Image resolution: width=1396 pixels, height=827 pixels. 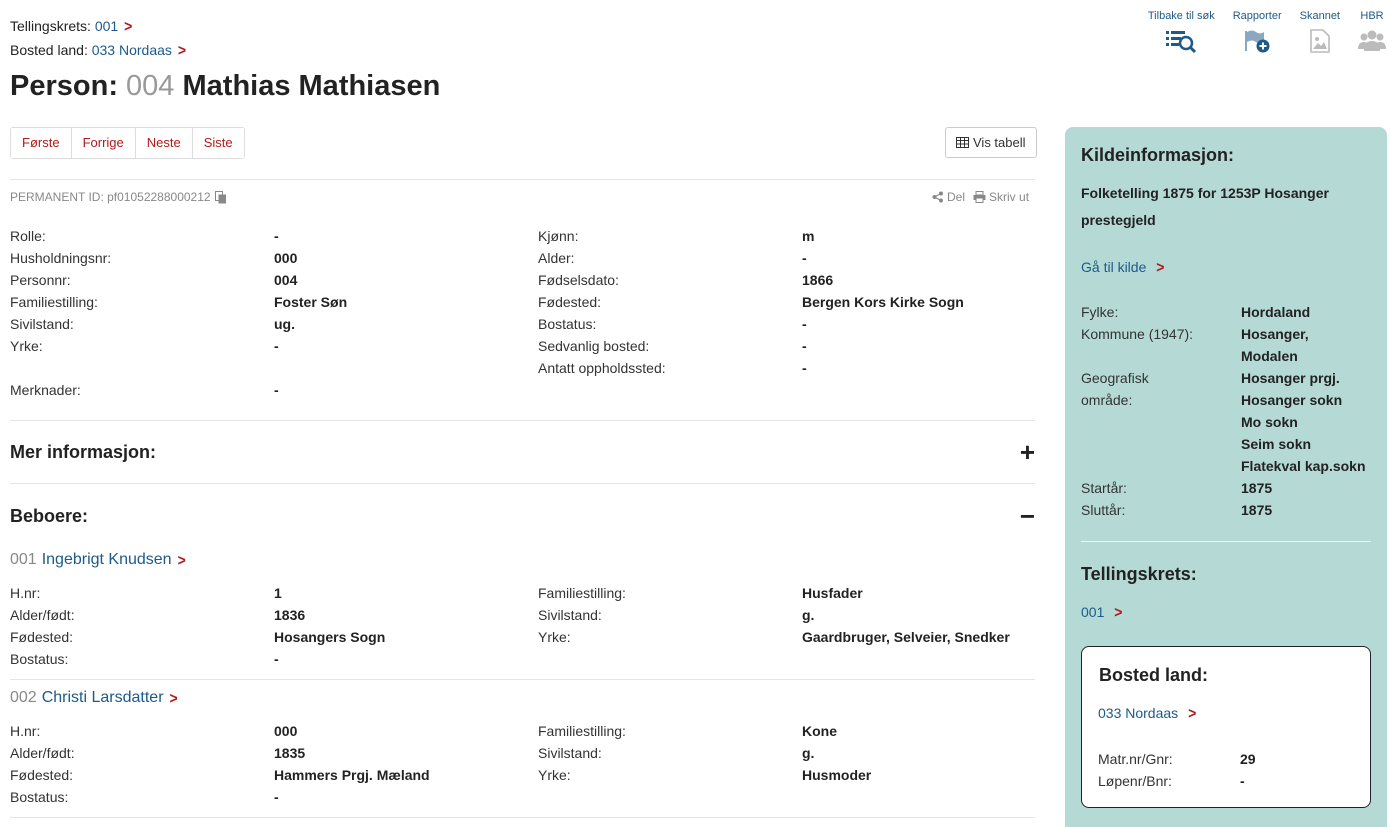 I want to click on tellingskrets: 001 >, so click(x=1102, y=612).